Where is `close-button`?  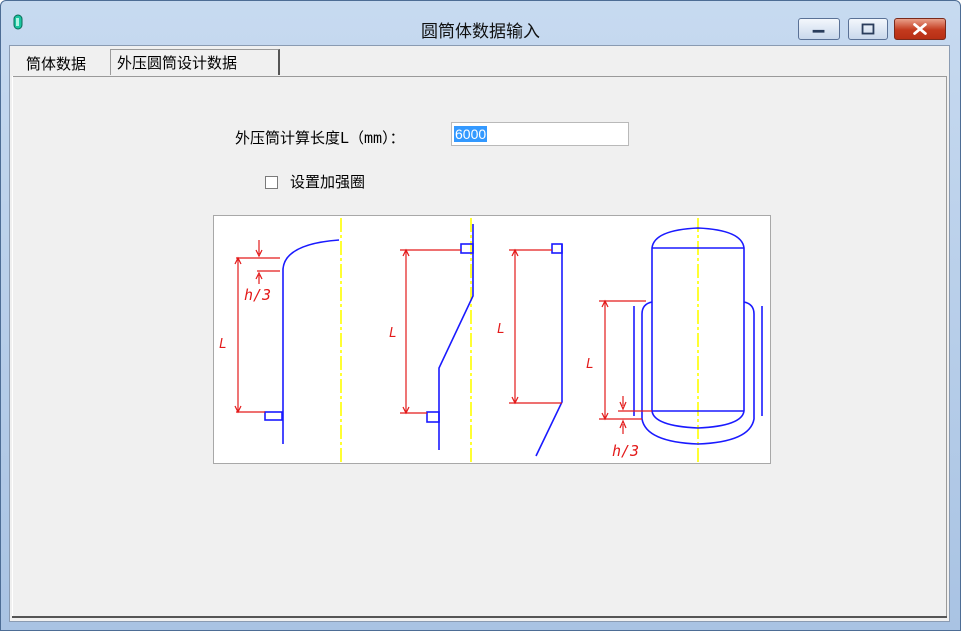 close-button is located at coordinates (920, 29).